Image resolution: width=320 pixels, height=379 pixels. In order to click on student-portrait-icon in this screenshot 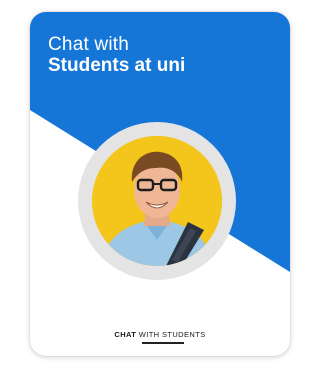, I will do `click(157, 201)`.